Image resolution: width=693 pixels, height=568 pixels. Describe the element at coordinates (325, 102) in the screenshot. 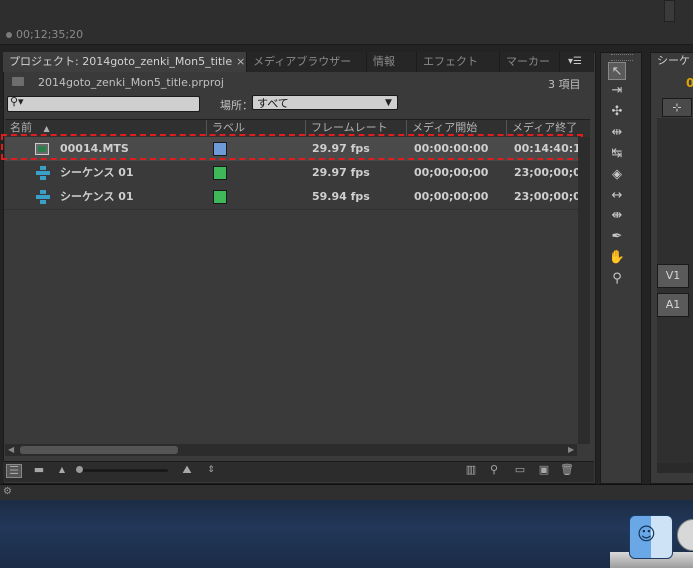

I see `location-select: すべて` at that location.